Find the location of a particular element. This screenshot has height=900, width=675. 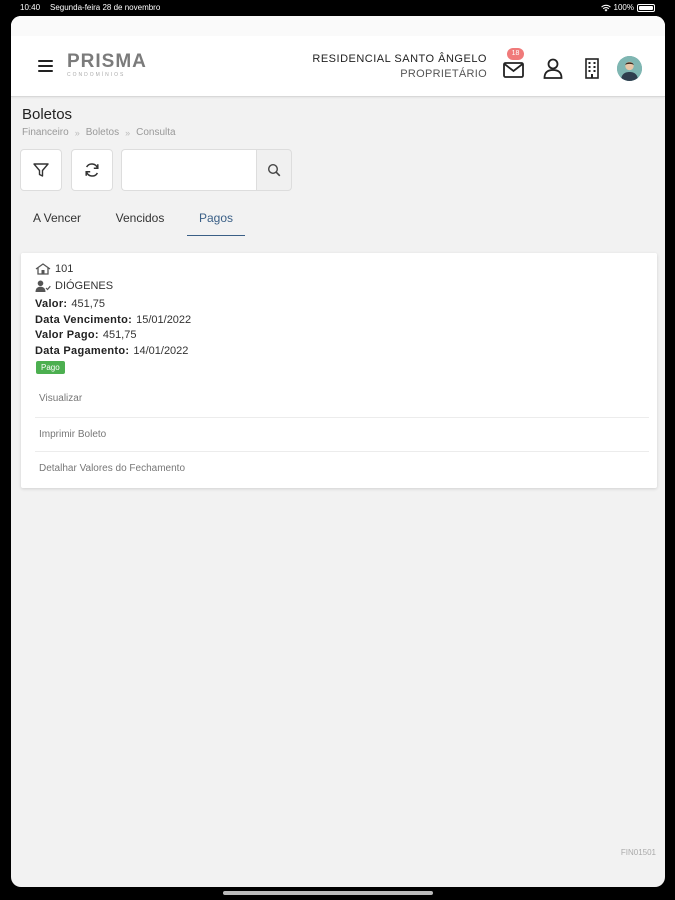

breadcrumb: Financeiro » Boletos » Consulta is located at coordinates (99, 132).